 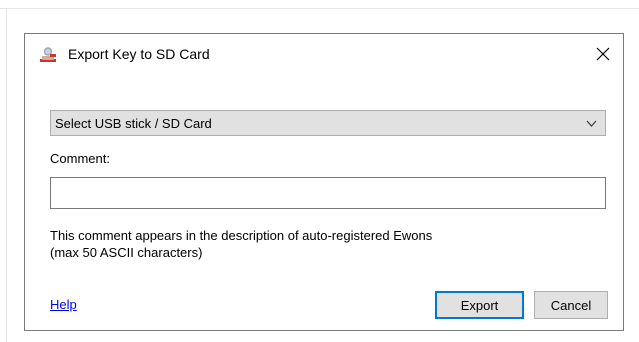 What do you see at coordinates (126, 252) in the screenshot?
I see `comment-hint-line-2: (max 50 ASCII characters)` at bounding box center [126, 252].